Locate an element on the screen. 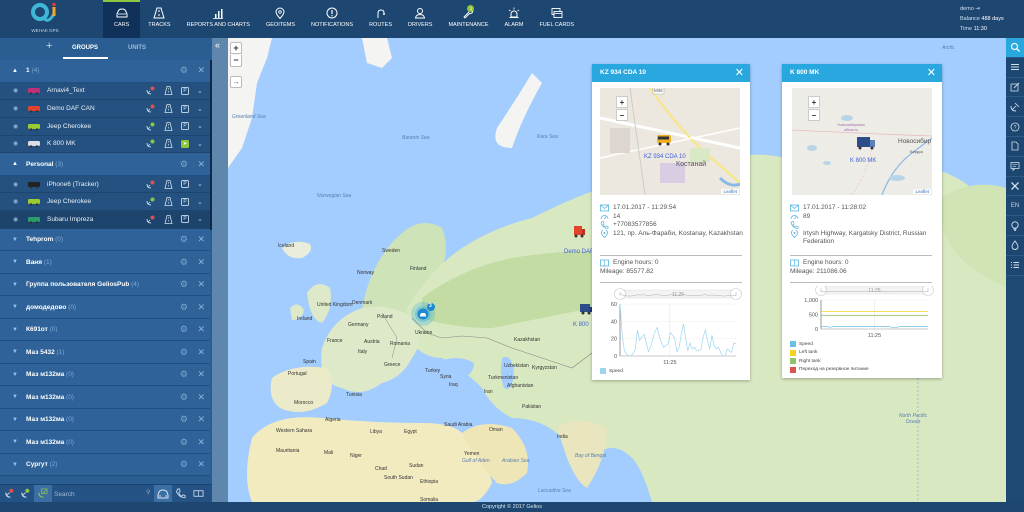 This screenshot has height=512, width=1024. toolbar-tools-button is located at coordinates (1015, 187).